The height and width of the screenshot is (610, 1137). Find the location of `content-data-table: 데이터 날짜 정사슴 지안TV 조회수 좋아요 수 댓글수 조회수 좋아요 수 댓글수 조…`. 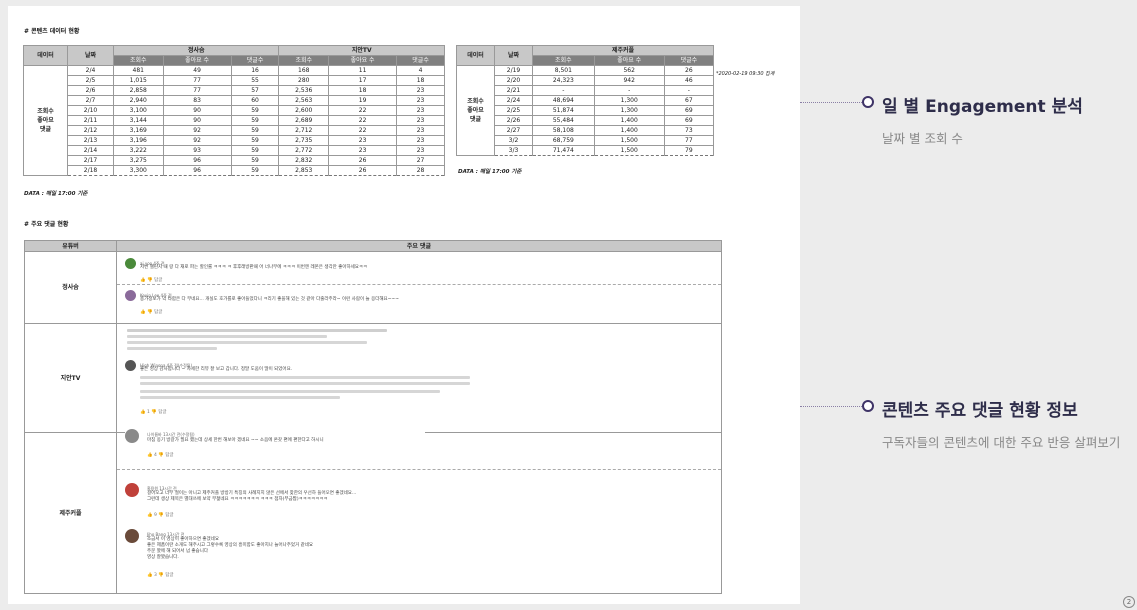

content-data-table: 데이터 날짜 정사슴 지안TV 조회수 좋아요 수 댓글수 조회수 좋아요 수 댓글수 조… is located at coordinates (234, 110).